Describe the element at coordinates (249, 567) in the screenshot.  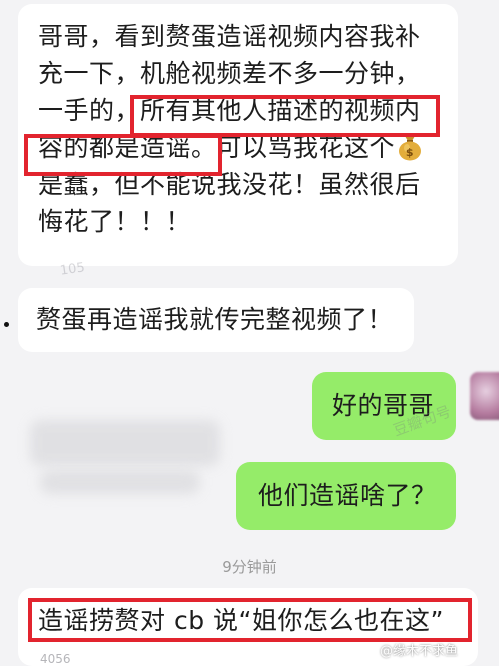
I see `message-timestamp: 9分钟前` at that location.